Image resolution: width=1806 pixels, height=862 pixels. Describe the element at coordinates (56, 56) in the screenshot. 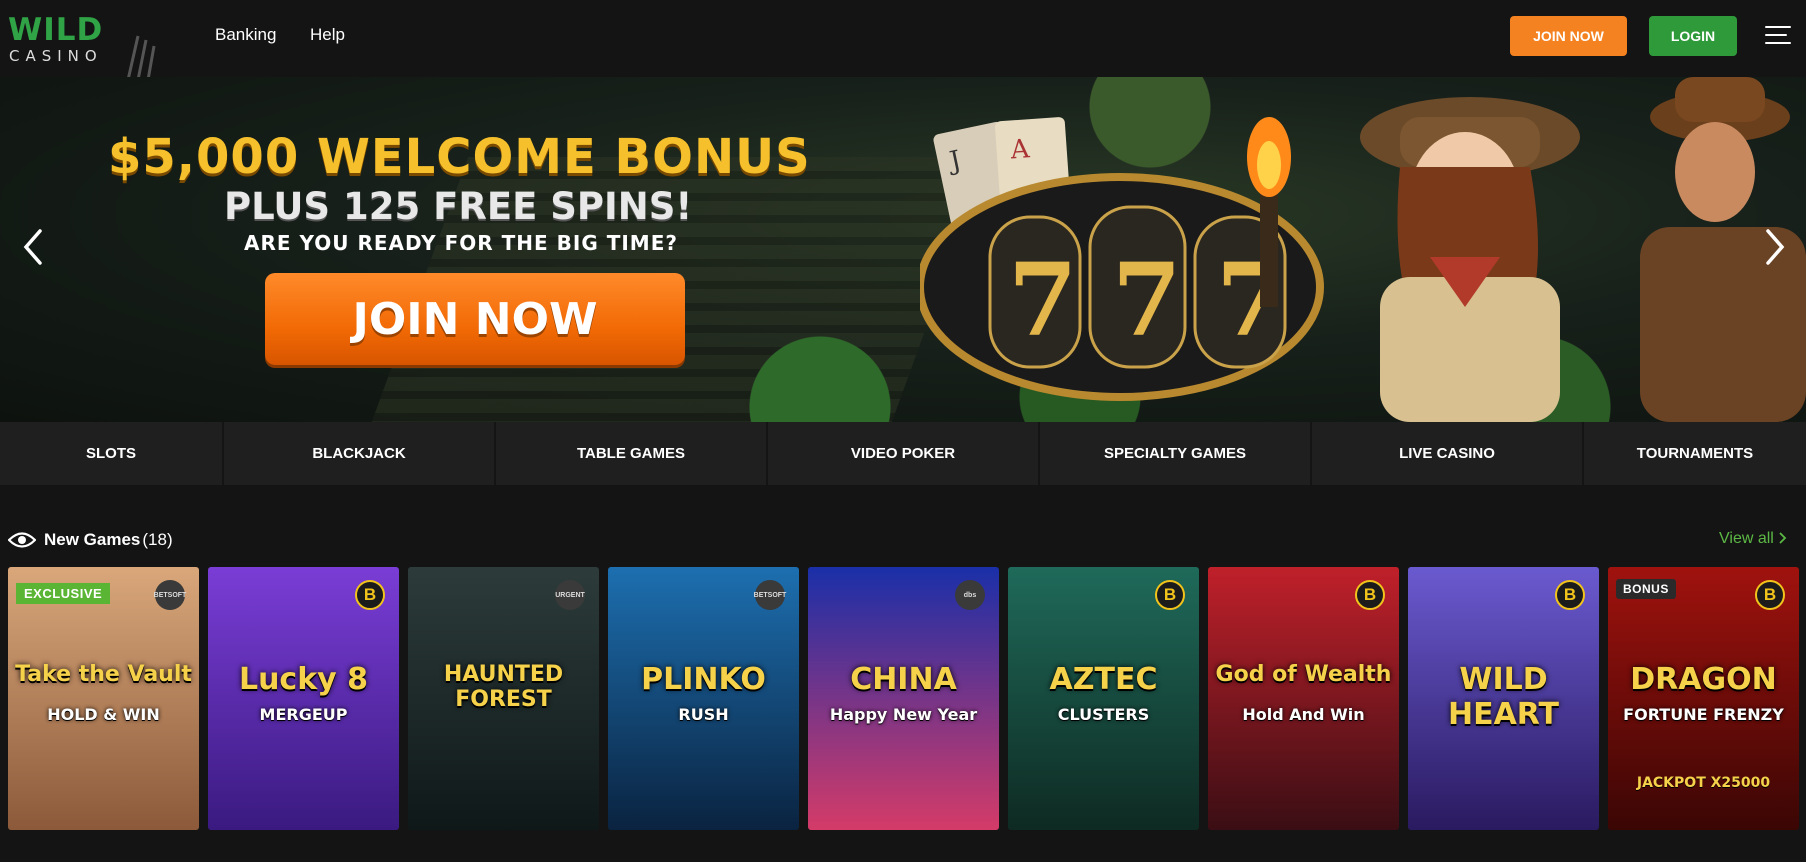

I see `logo-subtext: CASINO` at that location.